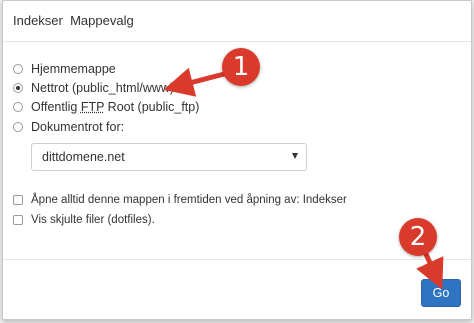  Describe the element at coordinates (241, 67) in the screenshot. I see `annotation-badge-1: 1` at that location.